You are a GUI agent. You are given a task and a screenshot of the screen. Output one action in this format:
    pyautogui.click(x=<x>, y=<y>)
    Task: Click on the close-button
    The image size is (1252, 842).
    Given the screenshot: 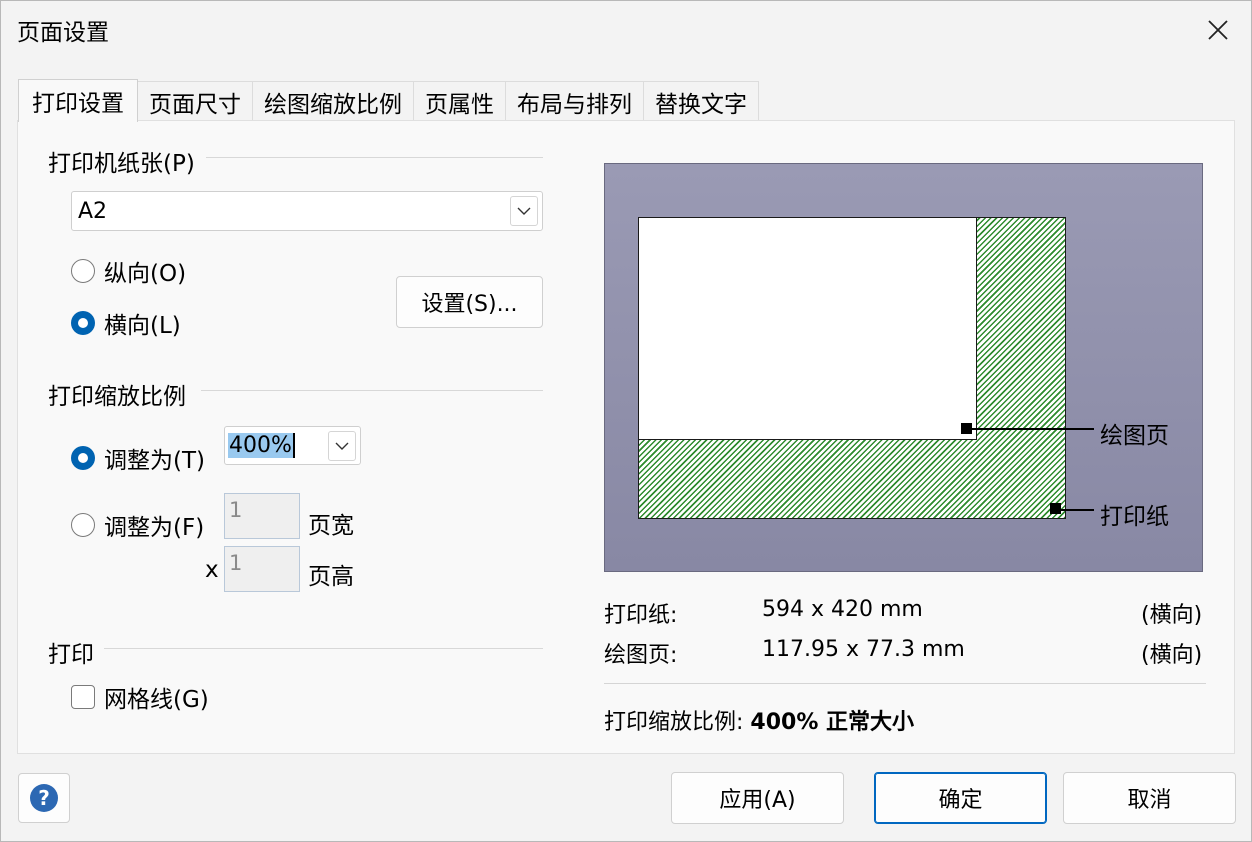 What is the action you would take?
    pyautogui.click(x=1218, y=30)
    